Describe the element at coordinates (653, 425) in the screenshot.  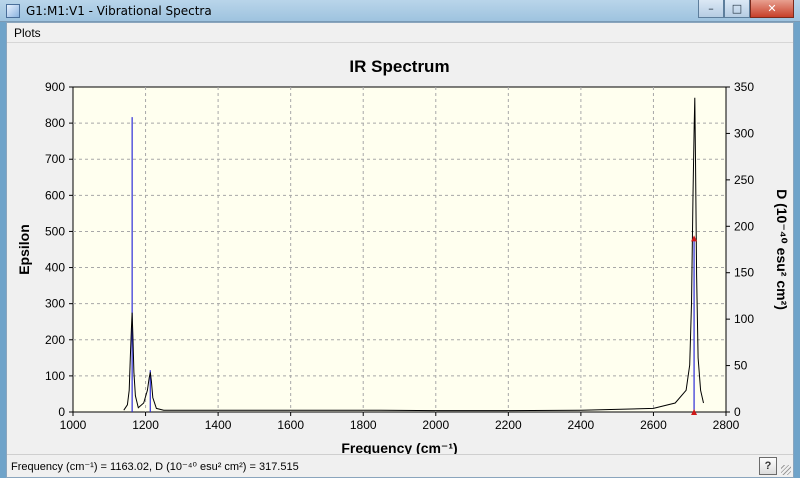
I see `x-tick-label: 2600` at that location.